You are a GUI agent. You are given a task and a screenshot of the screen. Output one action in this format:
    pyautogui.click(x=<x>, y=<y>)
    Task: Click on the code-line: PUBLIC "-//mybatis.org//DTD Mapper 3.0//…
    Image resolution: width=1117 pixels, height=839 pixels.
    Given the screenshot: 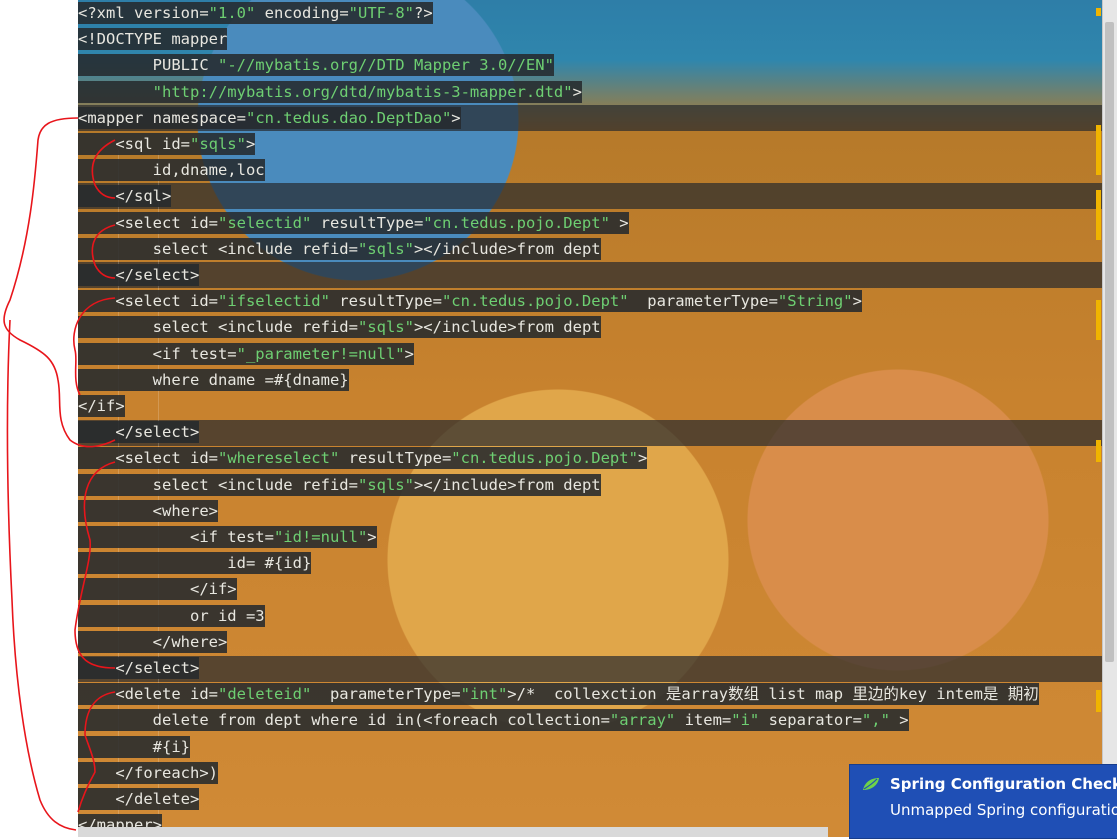 What is the action you would take?
    pyautogui.click(x=597, y=65)
    